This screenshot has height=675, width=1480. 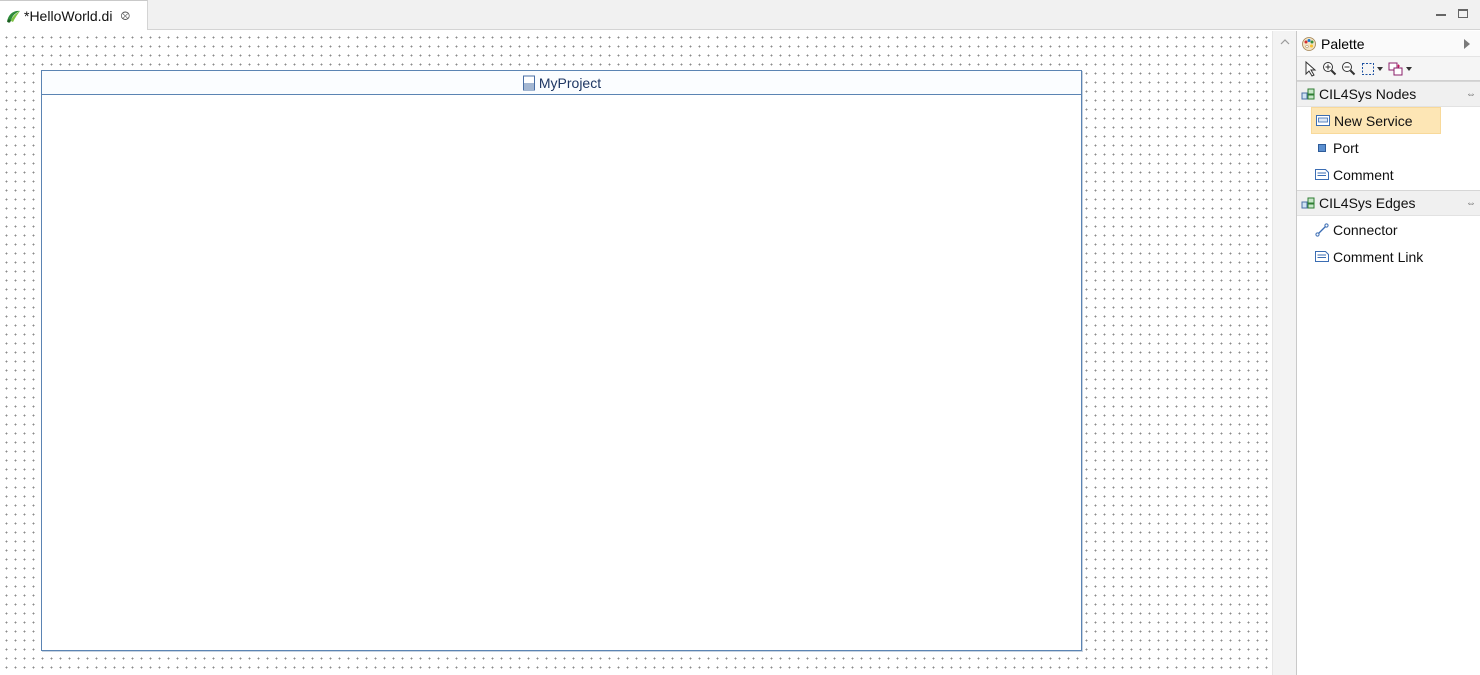 What do you see at coordinates (1285, 42) in the screenshot?
I see `chevron-up-icon` at bounding box center [1285, 42].